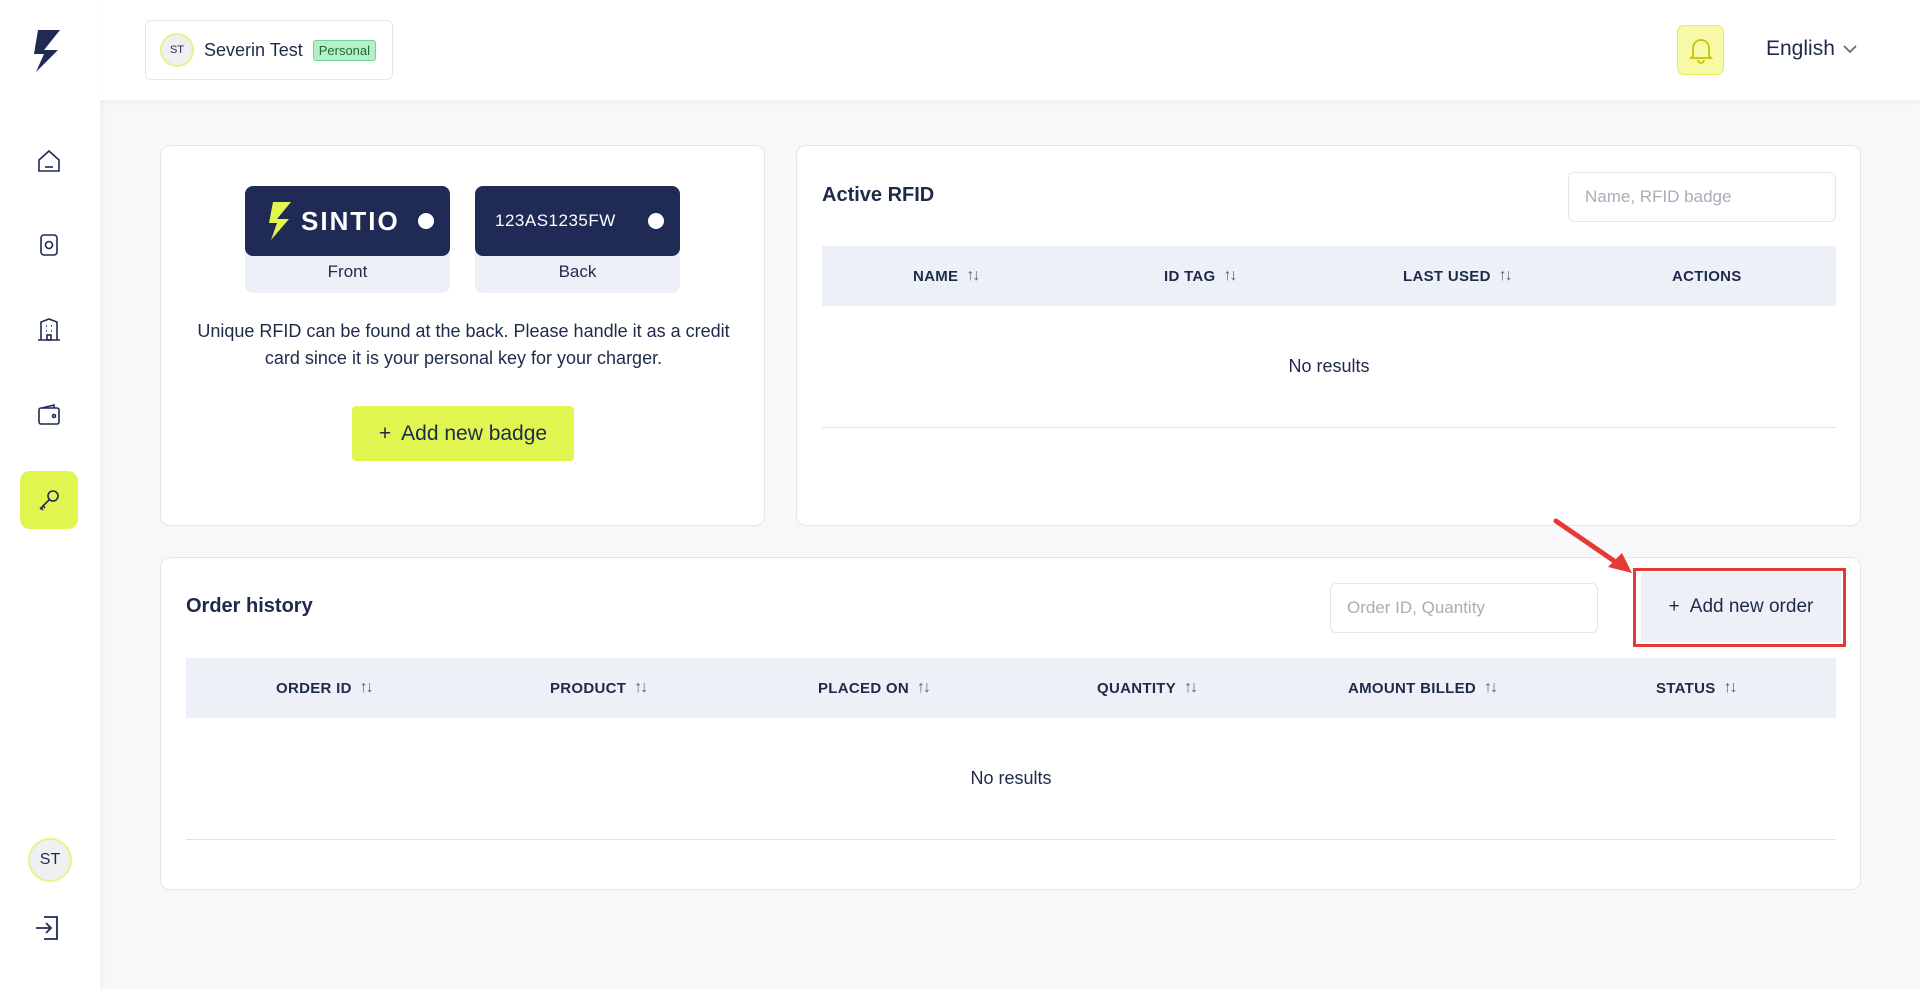  Describe the element at coordinates (1739, 607) in the screenshot. I see `annotation-highlight-box` at that location.